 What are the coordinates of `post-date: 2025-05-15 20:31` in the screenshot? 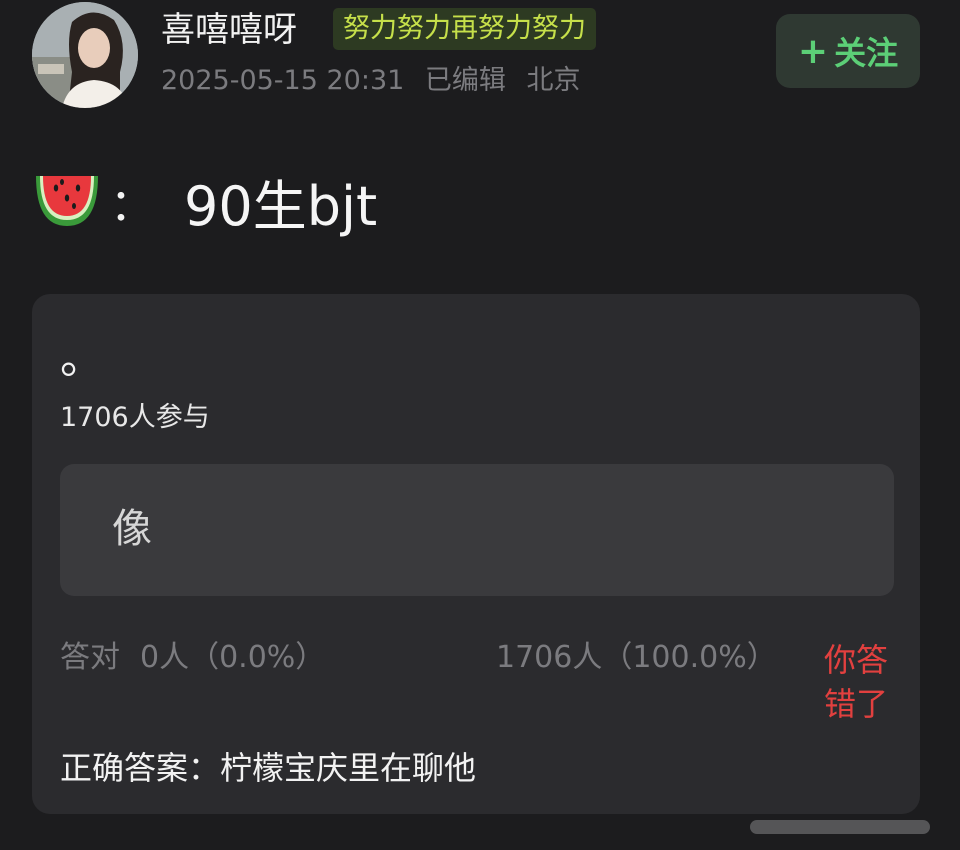 It's located at (283, 80).